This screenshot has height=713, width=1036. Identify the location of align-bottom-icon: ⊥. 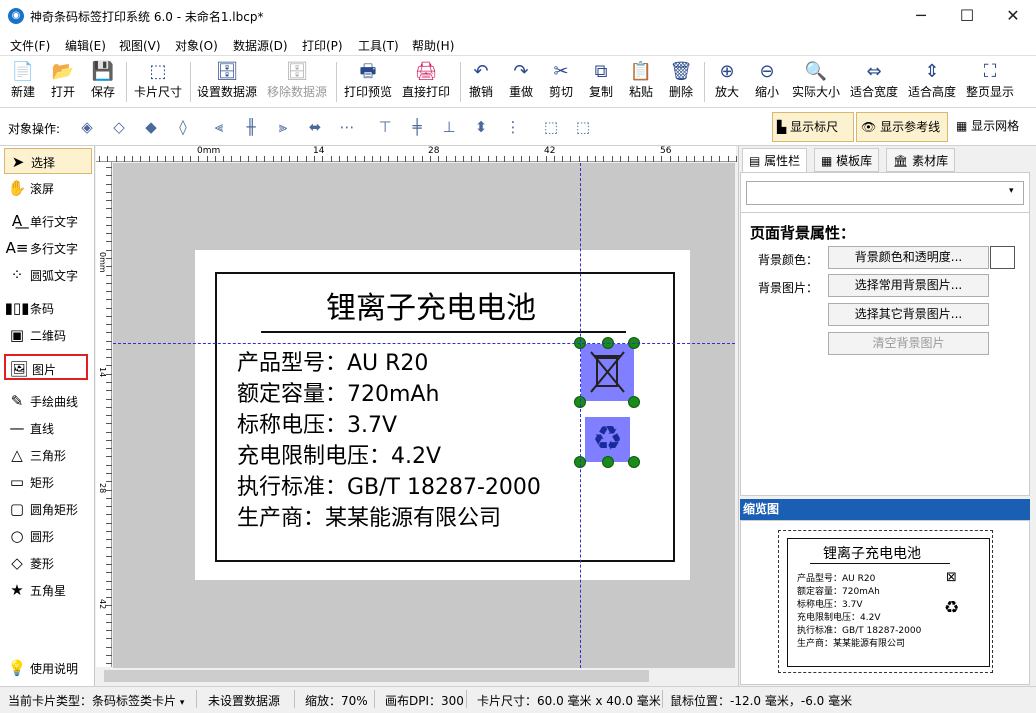
(449, 127).